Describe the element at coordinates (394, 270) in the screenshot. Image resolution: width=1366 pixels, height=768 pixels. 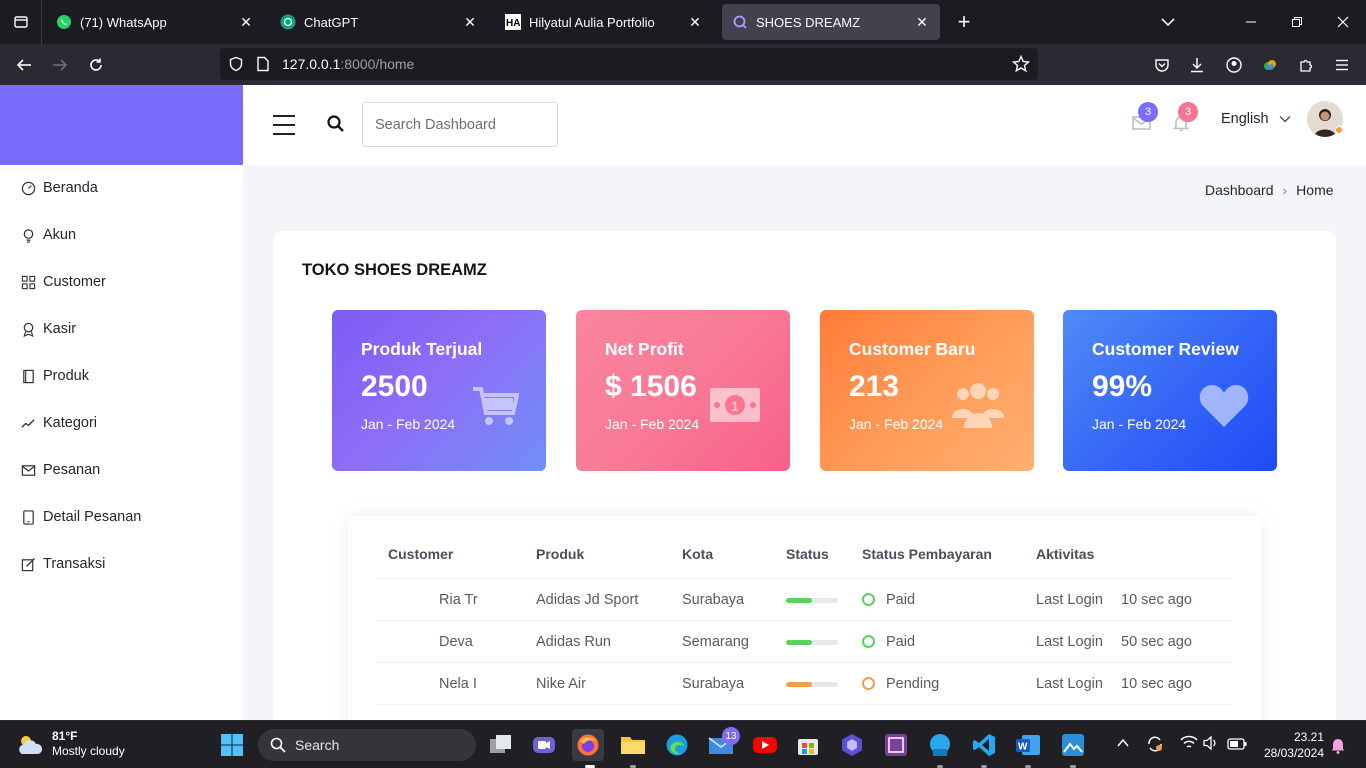
I see `page-title: TOKO SHOES DREAMZ` at that location.